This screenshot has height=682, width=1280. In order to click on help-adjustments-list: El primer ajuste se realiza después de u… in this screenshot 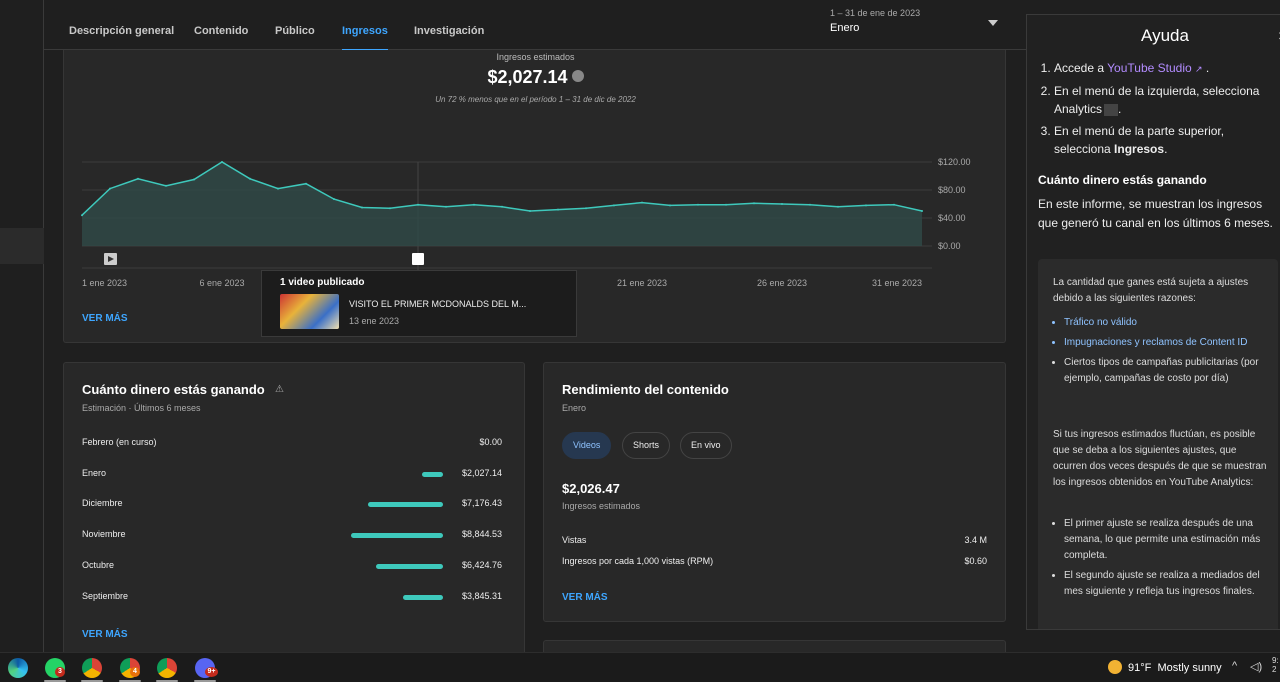, I will do `click(1168, 560)`.